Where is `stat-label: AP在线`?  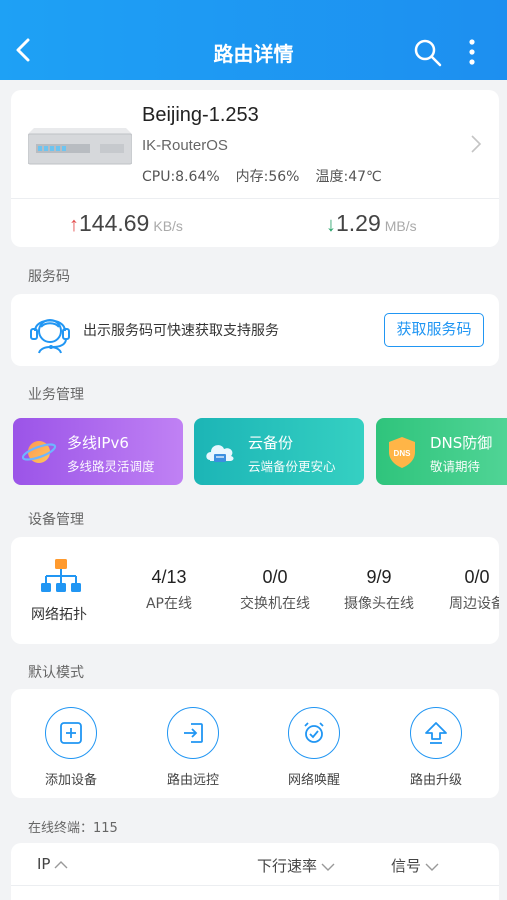
stat-label: AP在线 is located at coordinates (169, 604).